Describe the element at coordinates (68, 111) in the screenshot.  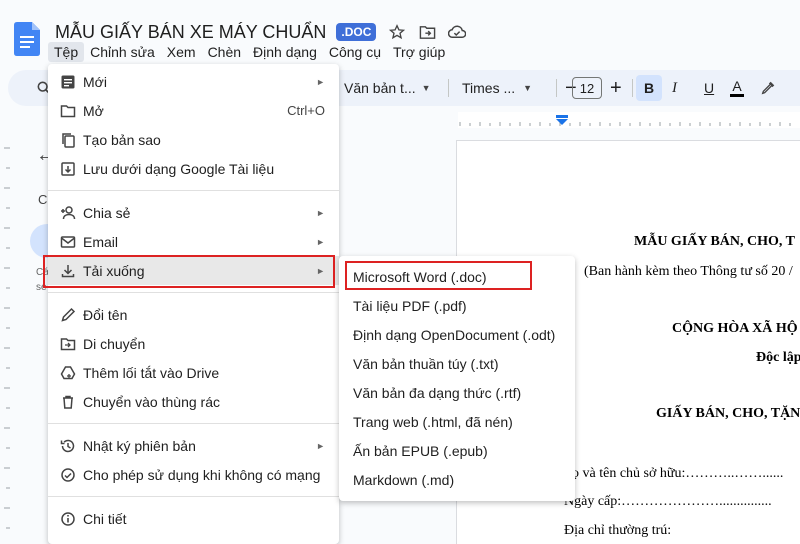
I see `folder-open-icon` at that location.